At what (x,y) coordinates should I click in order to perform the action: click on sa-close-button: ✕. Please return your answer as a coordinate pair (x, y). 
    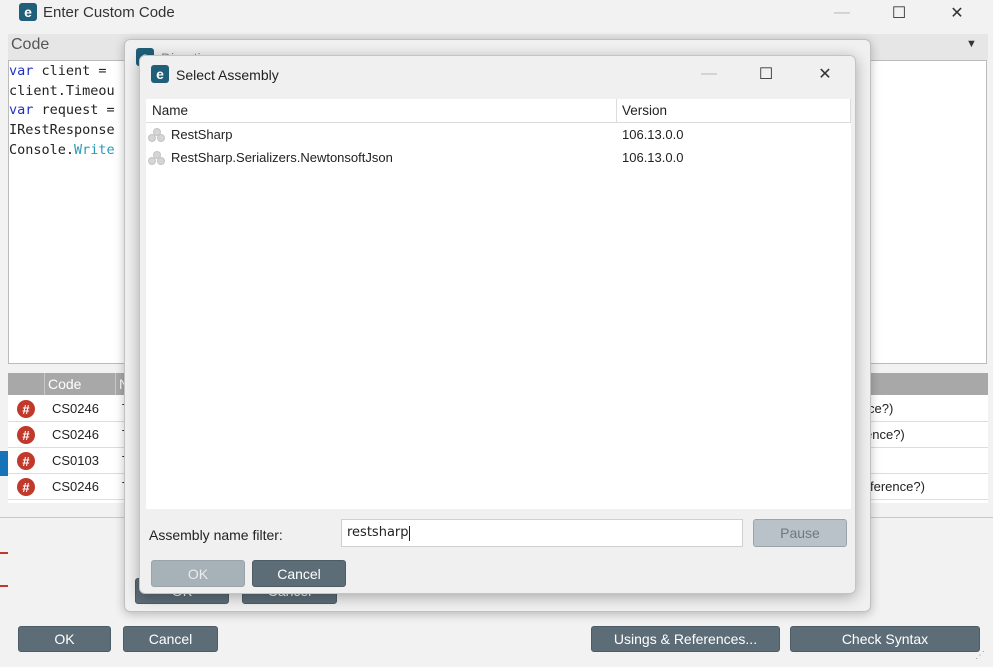
    Looking at the image, I should click on (825, 74).